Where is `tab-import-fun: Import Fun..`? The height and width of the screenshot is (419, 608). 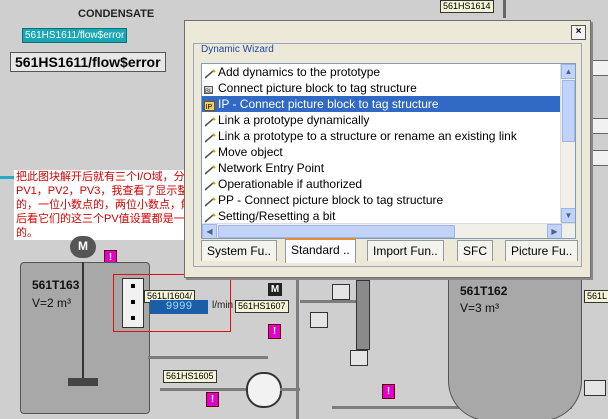
tab-import-fun: Import Fun.. is located at coordinates (405, 250).